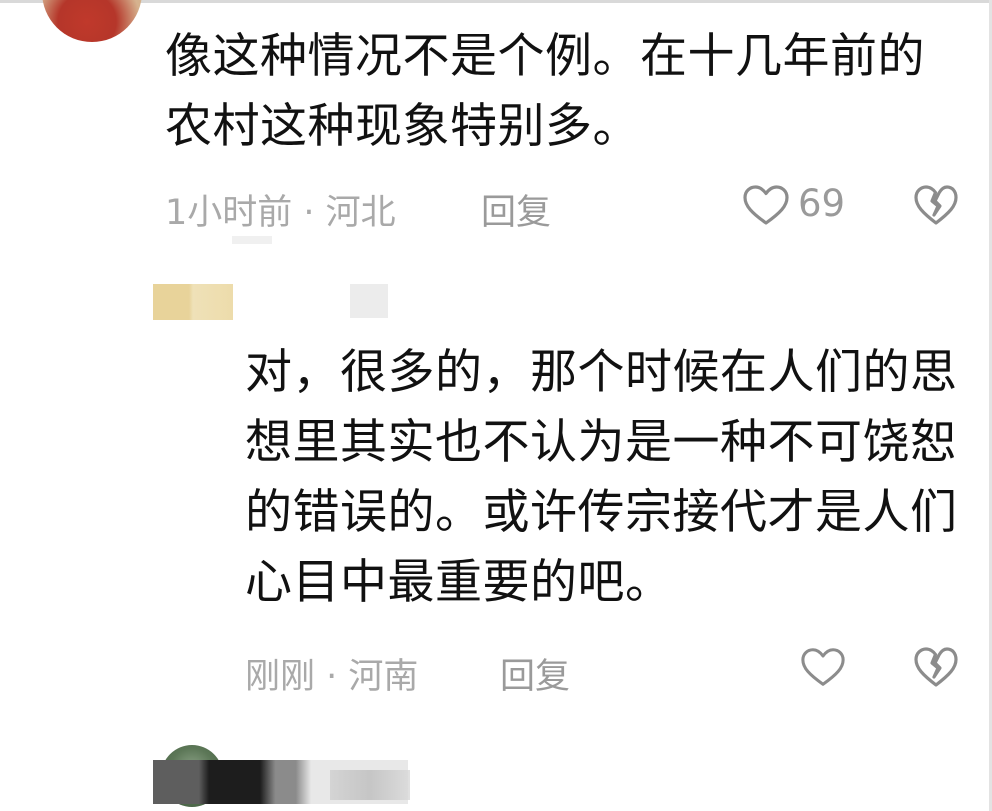 The height and width of the screenshot is (811, 992). What do you see at coordinates (193, 302) in the screenshot?
I see `reply-avatar-blurred` at bounding box center [193, 302].